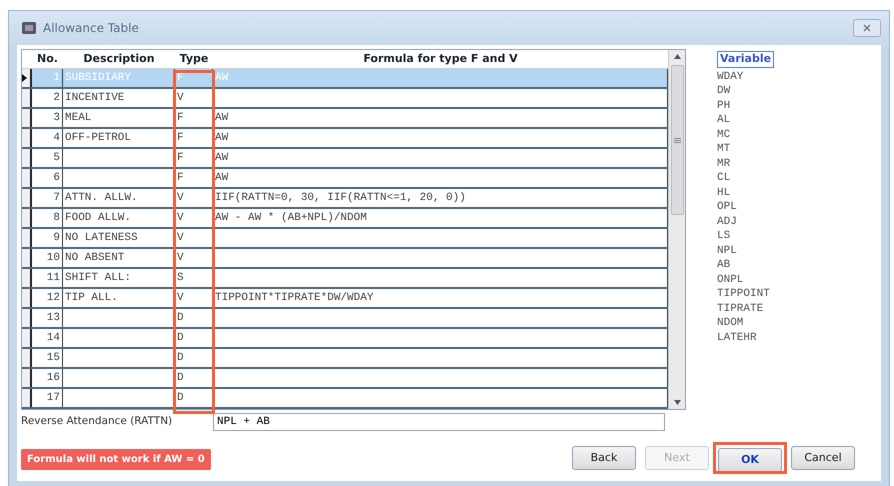 This screenshot has width=894, height=486. Describe the element at coordinates (345, 399) in the screenshot. I see `table-row: 17 D` at that location.